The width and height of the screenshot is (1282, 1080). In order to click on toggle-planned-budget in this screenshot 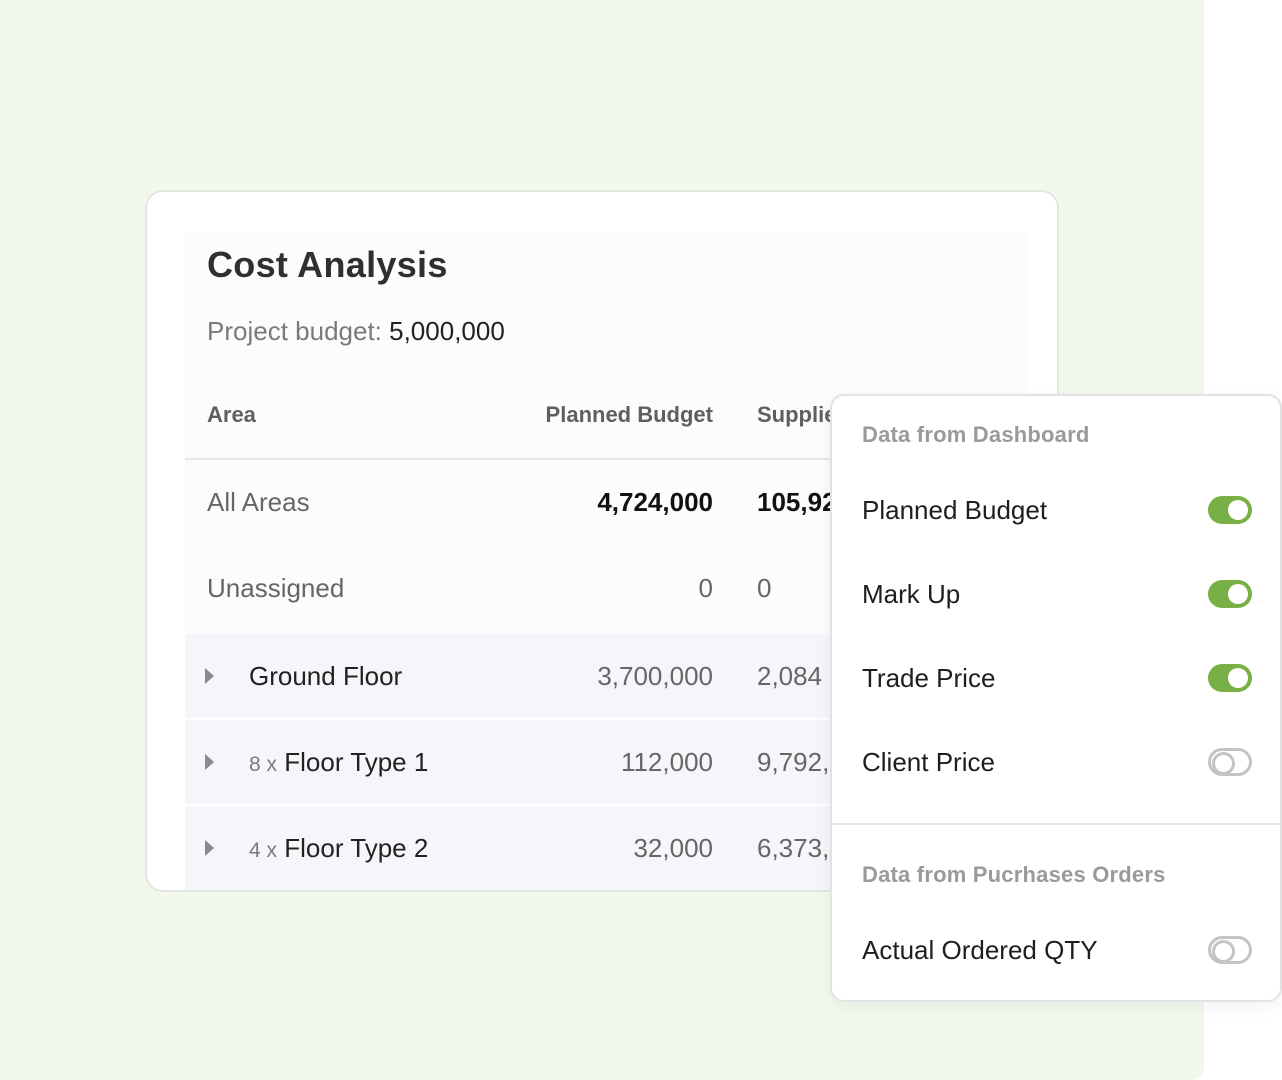, I will do `click(1230, 510)`.